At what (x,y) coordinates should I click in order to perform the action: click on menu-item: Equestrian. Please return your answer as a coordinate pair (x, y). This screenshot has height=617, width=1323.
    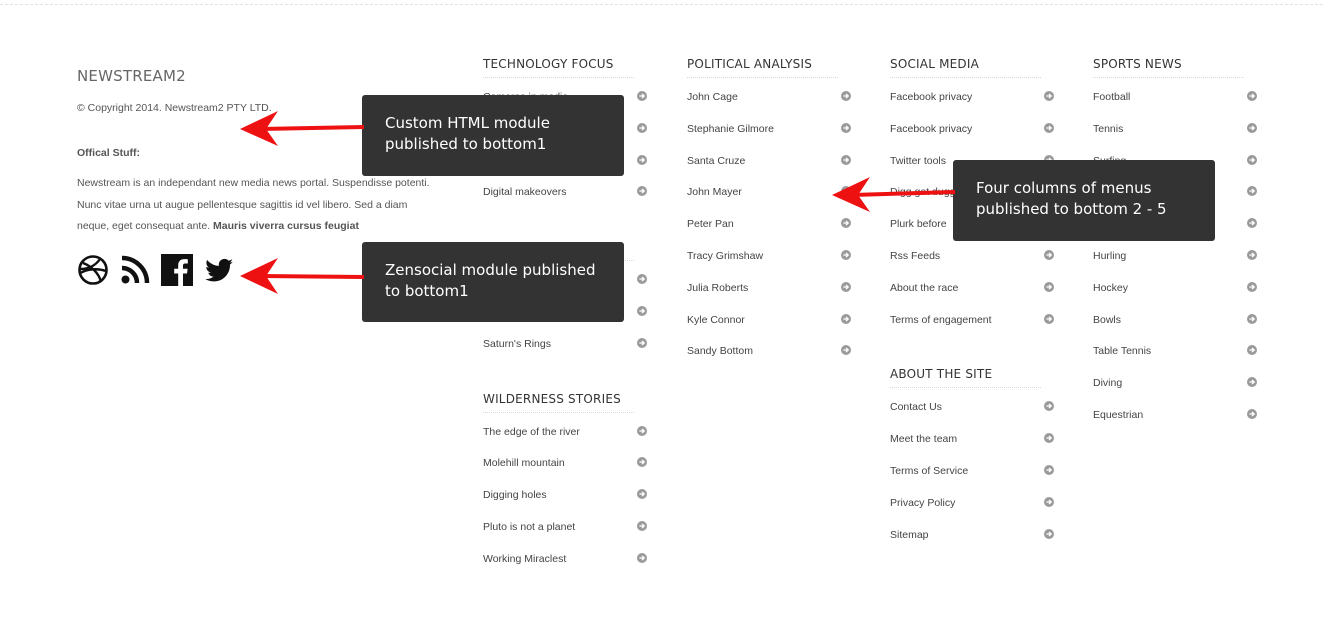
    Looking at the image, I should click on (1178, 424).